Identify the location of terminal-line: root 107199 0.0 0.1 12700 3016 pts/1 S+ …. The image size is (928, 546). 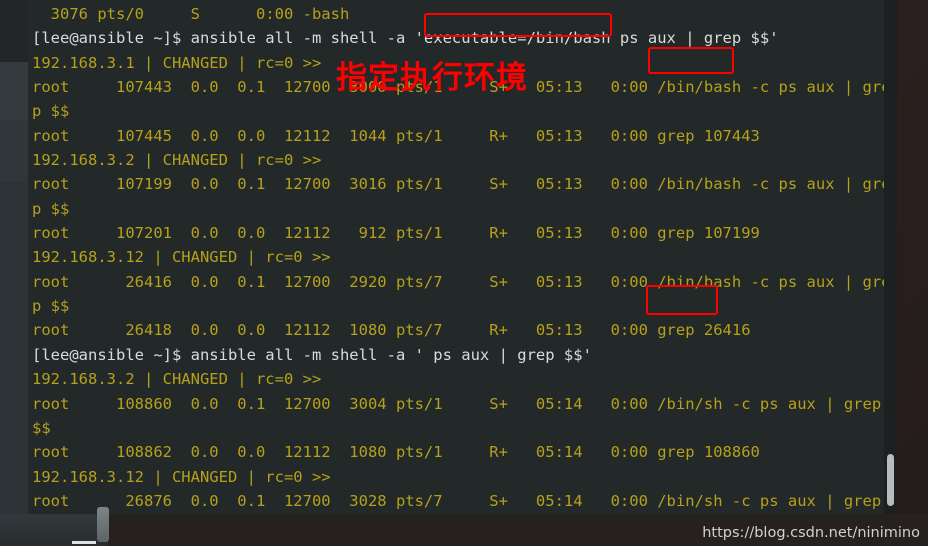
(461, 184).